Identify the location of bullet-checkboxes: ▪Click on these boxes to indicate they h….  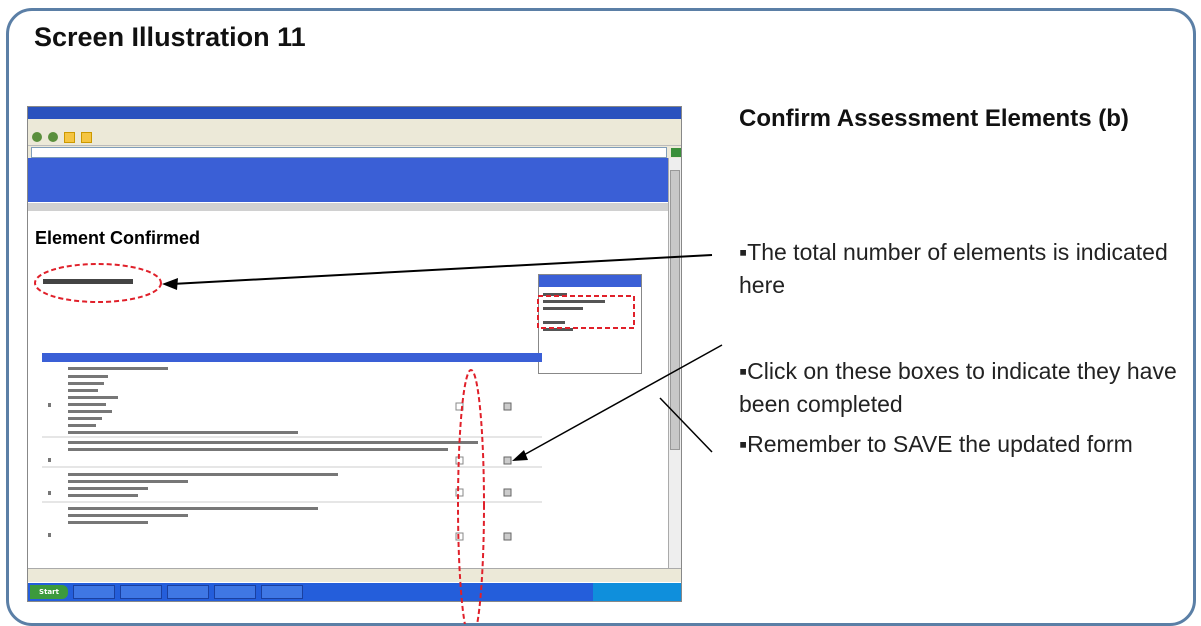
(958, 387).